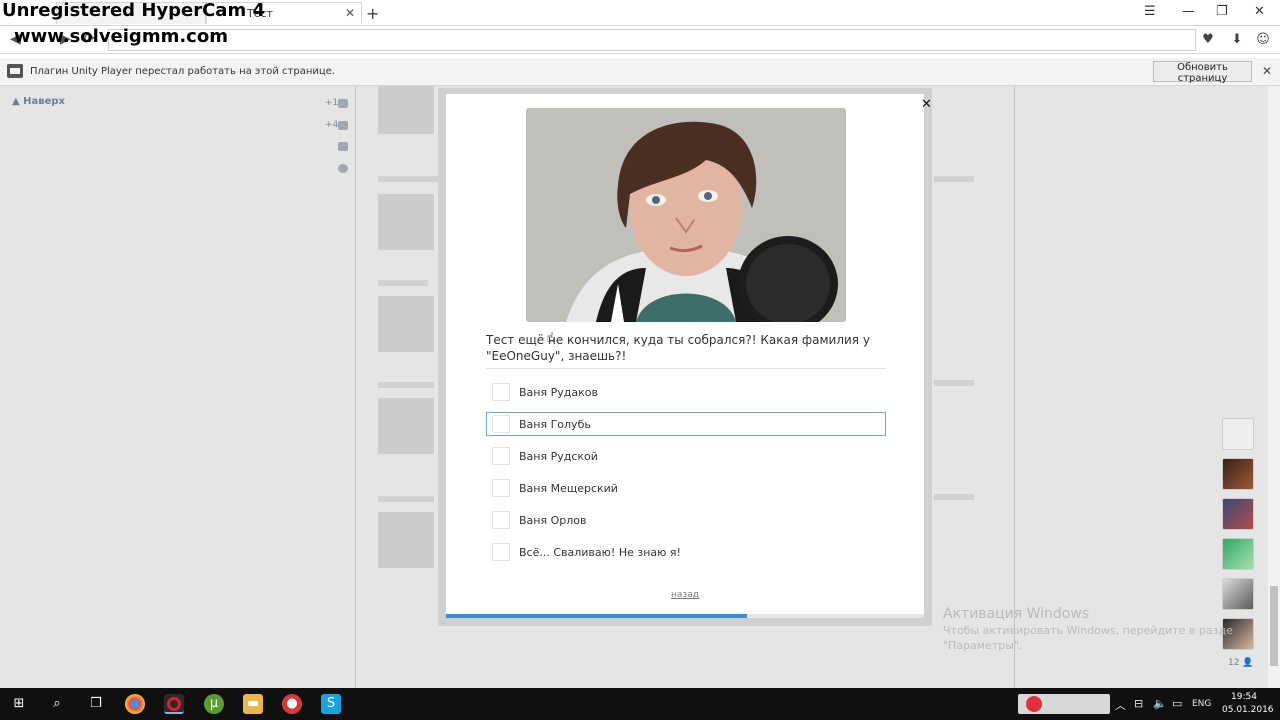 The width and height of the screenshot is (1280, 720). I want to click on restore-button: ❐, so click(1222, 11).